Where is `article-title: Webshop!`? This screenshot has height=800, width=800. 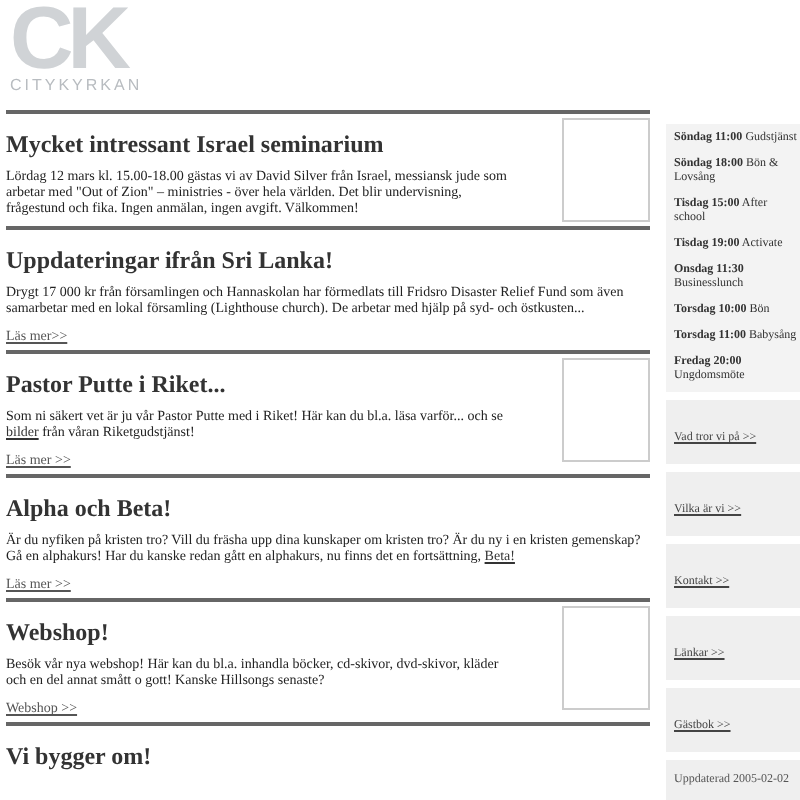
article-title: Webshop! is located at coordinates (58, 633).